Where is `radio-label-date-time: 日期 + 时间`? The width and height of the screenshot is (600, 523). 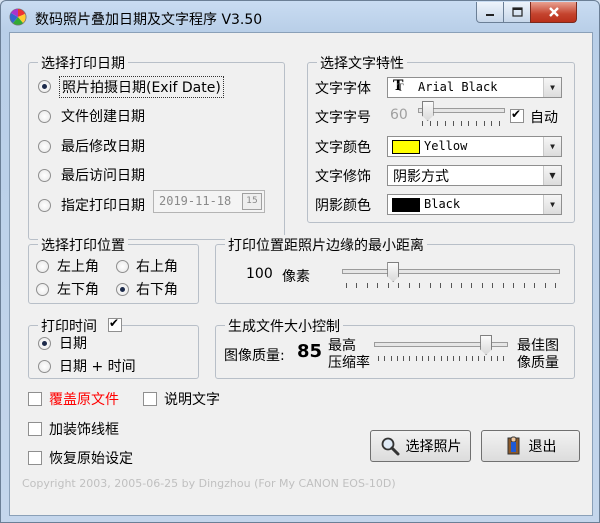 radio-label-date-time: 日期 + 时间 is located at coordinates (97, 366).